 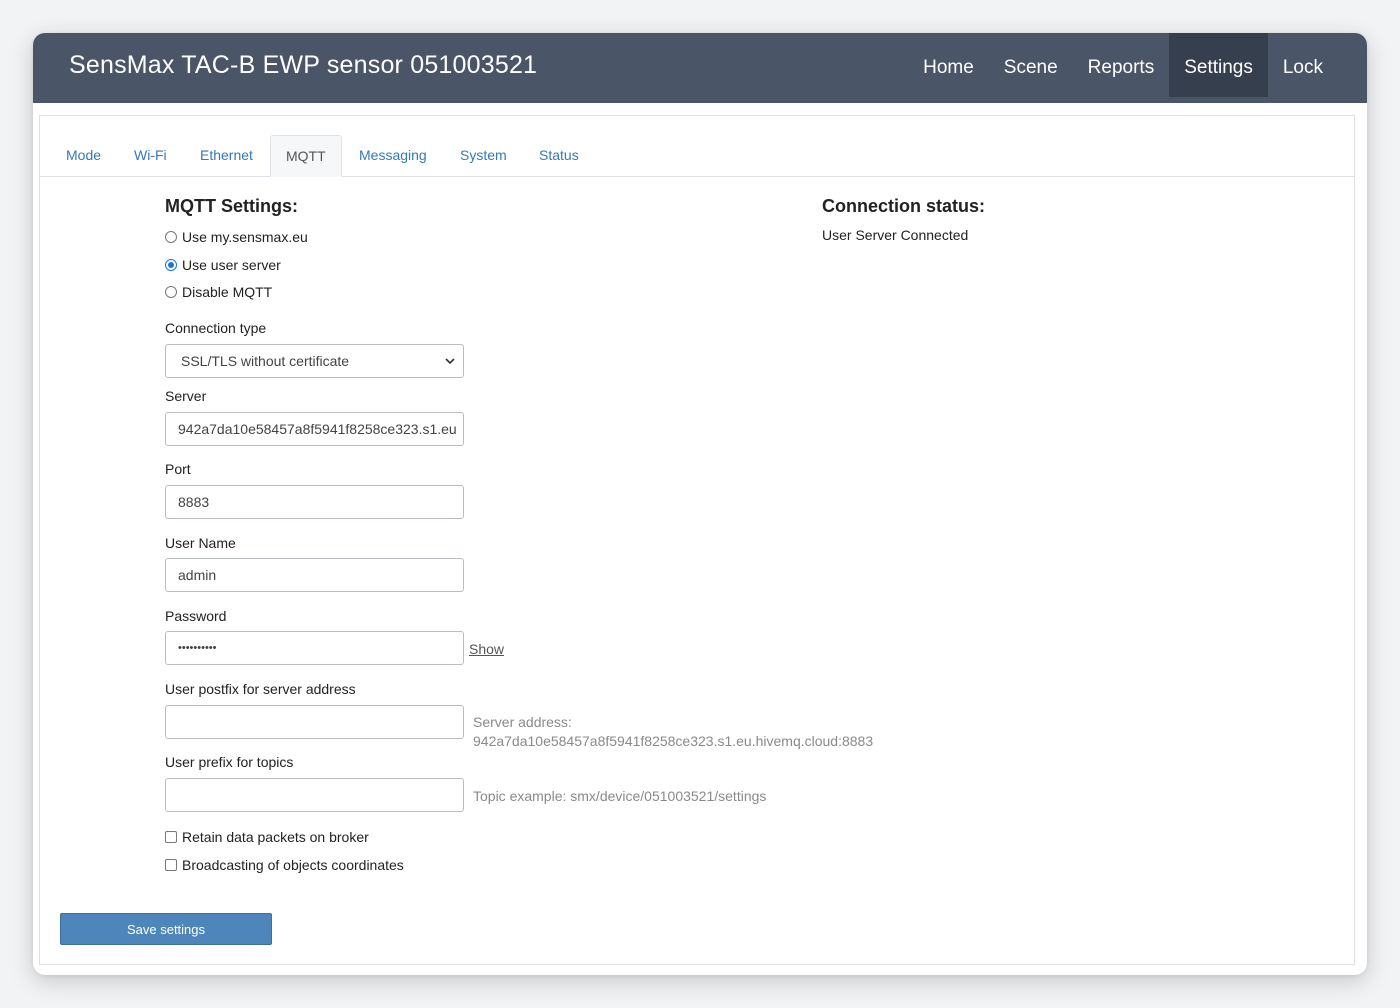 I want to click on tab-mqtt: MQTT, so click(x=306, y=156).